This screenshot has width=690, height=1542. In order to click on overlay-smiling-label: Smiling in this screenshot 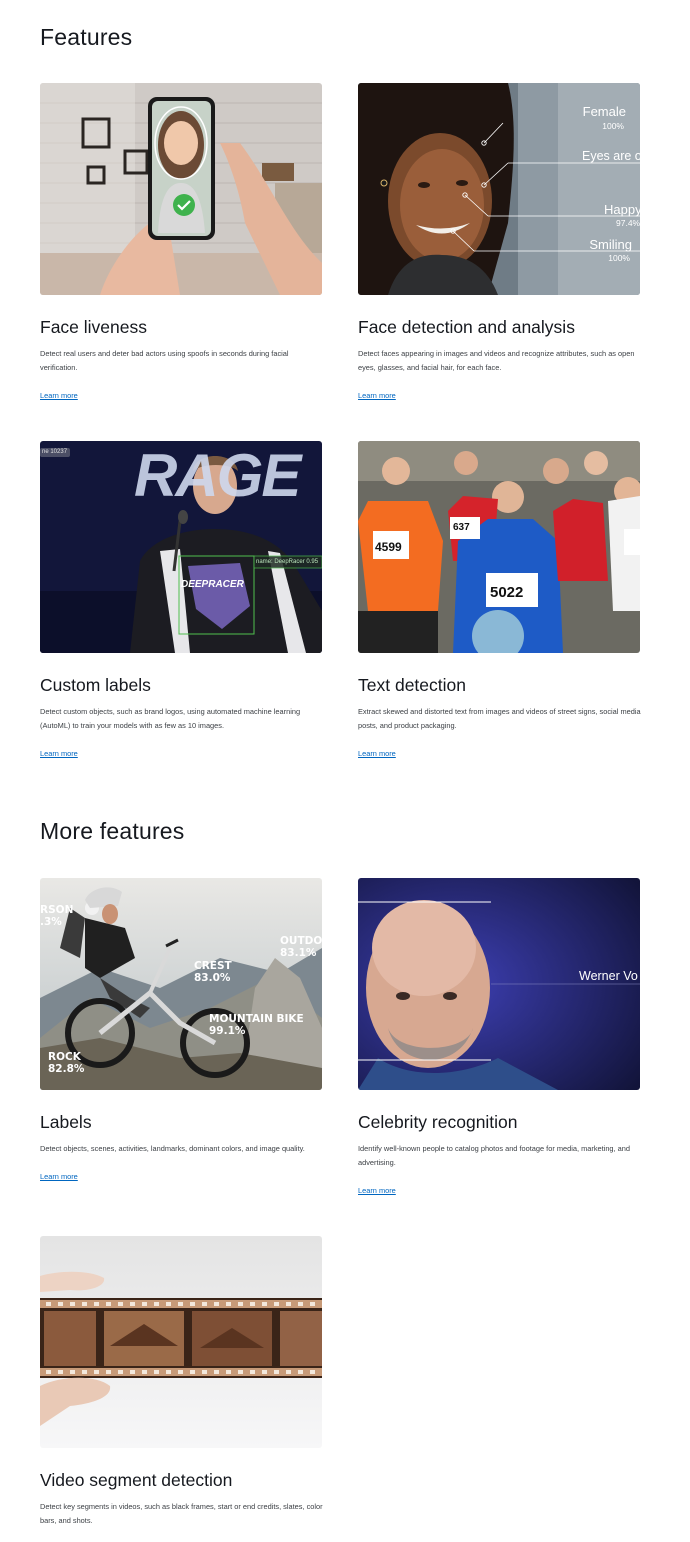, I will do `click(610, 244)`.